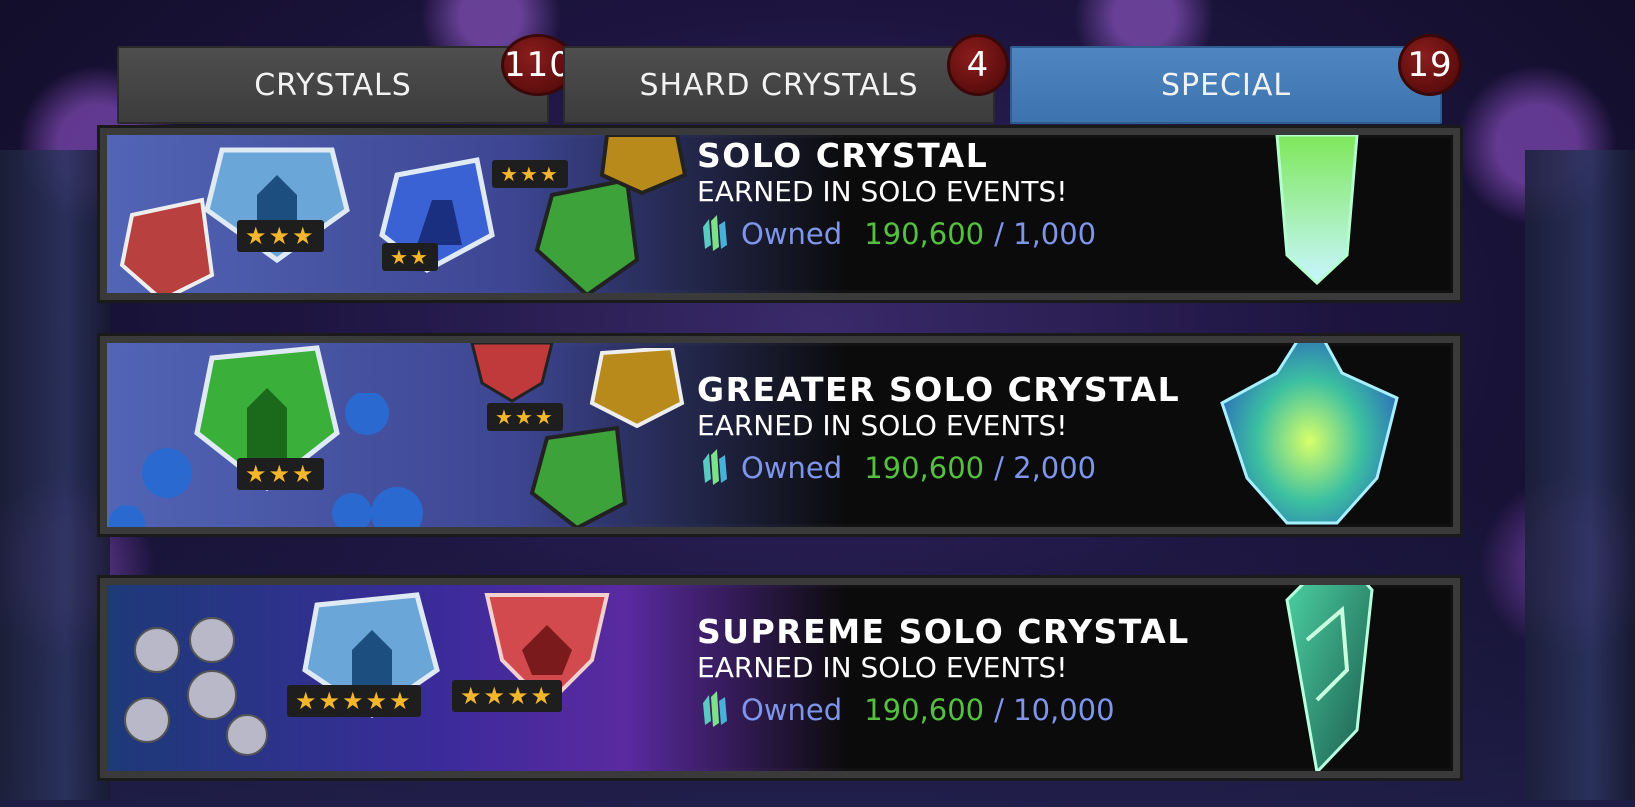  What do you see at coordinates (939, 389) in the screenshot?
I see `crystal-title: GREATER SOLO CRYSTAL` at bounding box center [939, 389].